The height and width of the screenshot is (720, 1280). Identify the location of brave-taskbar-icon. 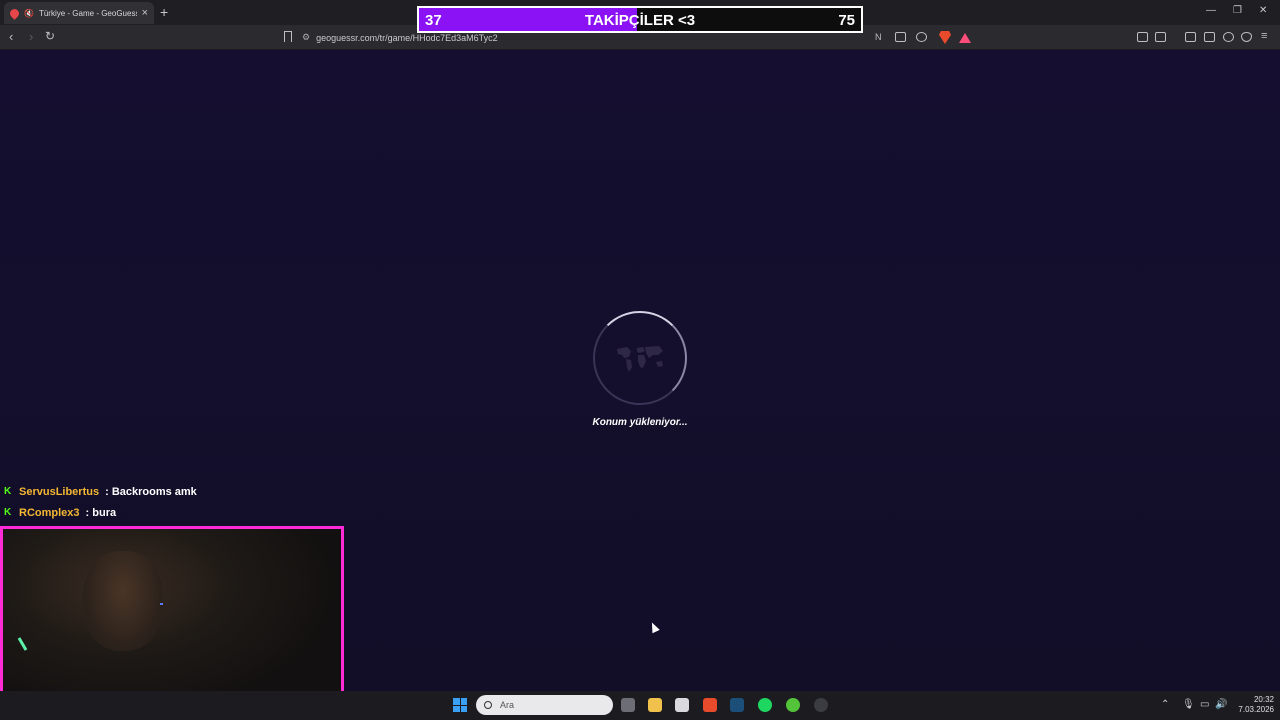
(710, 705).